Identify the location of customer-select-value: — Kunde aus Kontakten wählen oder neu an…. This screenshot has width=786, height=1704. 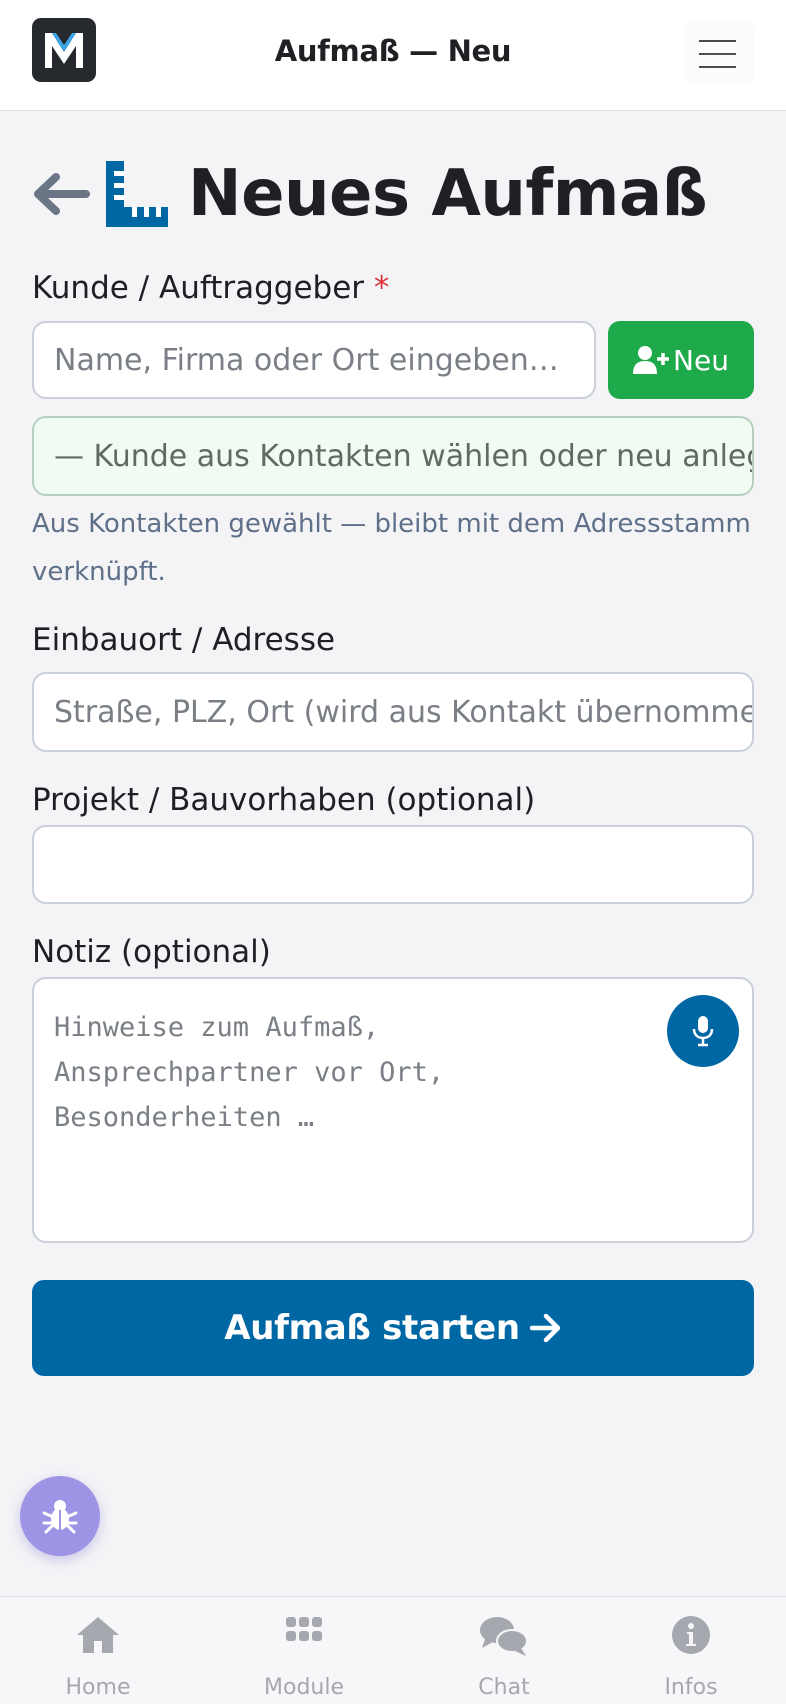
(403, 456).